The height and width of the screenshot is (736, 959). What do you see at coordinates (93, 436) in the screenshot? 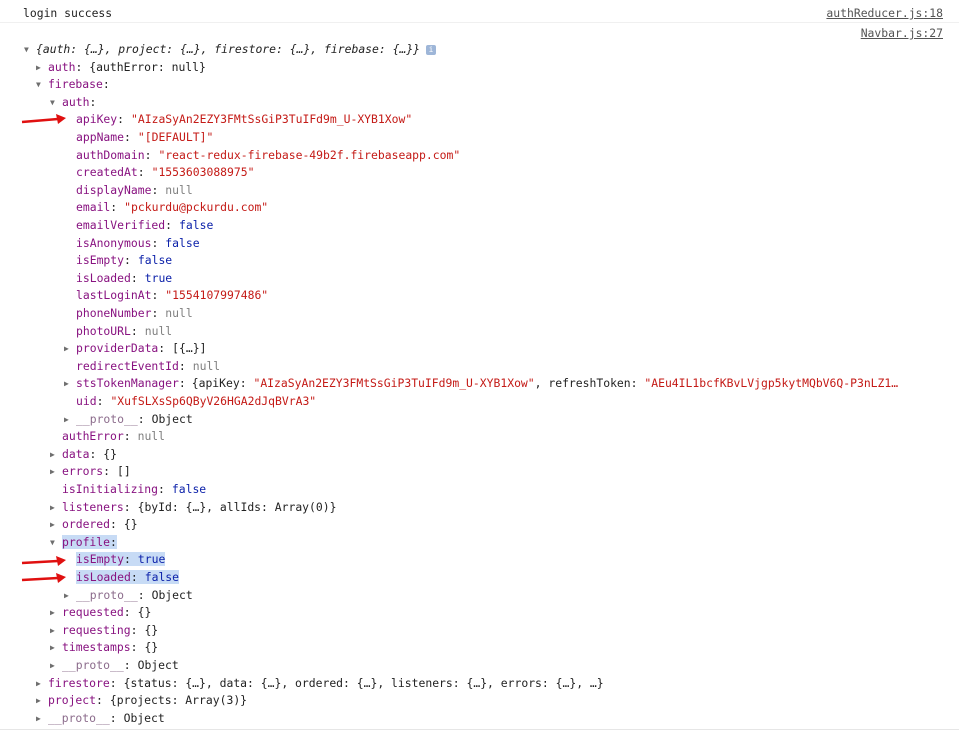
I see `property-key: authError` at bounding box center [93, 436].